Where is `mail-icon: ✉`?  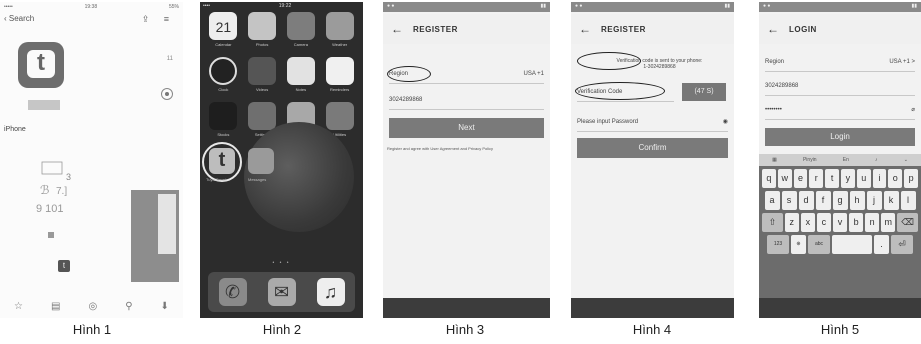
mail-icon: ✉ is located at coordinates (281, 292).